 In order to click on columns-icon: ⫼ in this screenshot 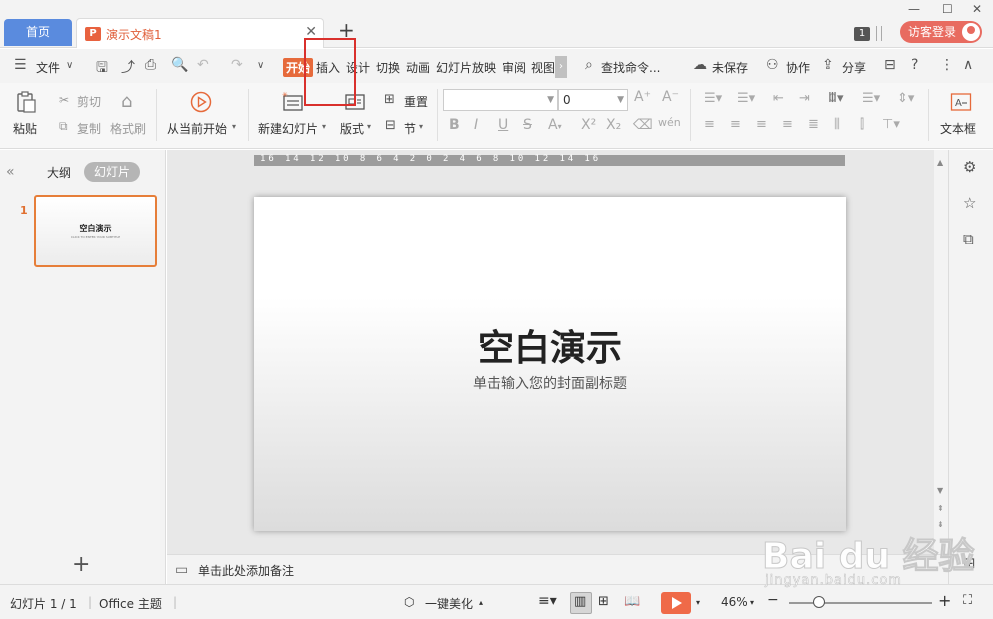, I will do `click(837, 124)`.